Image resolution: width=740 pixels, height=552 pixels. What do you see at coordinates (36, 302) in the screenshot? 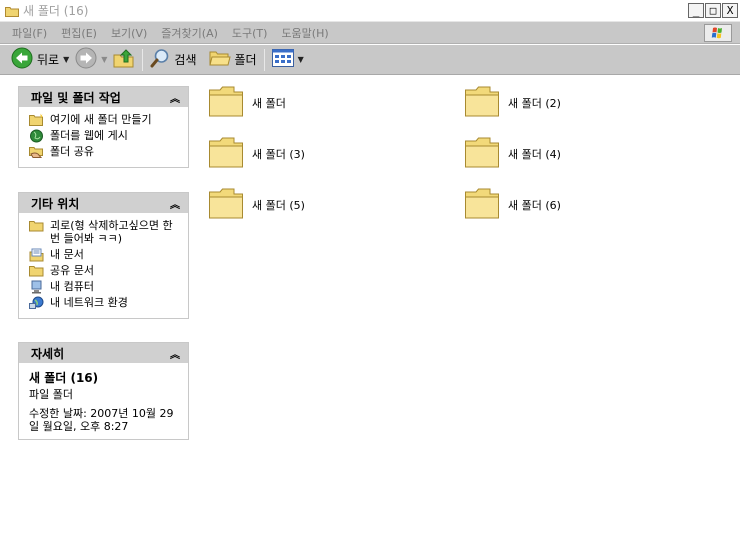
I see `network-icon` at bounding box center [36, 302].